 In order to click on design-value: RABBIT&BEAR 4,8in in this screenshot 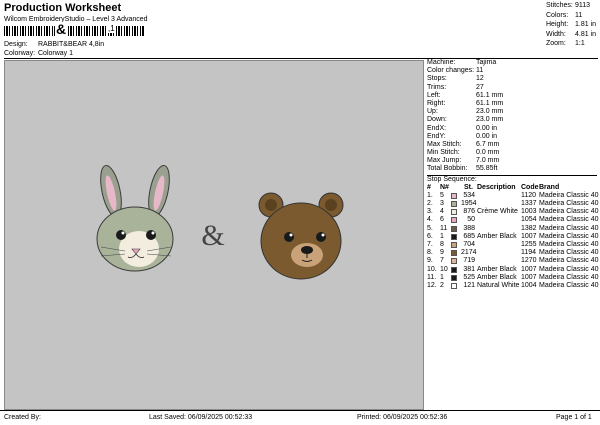, I will do `click(71, 44)`.